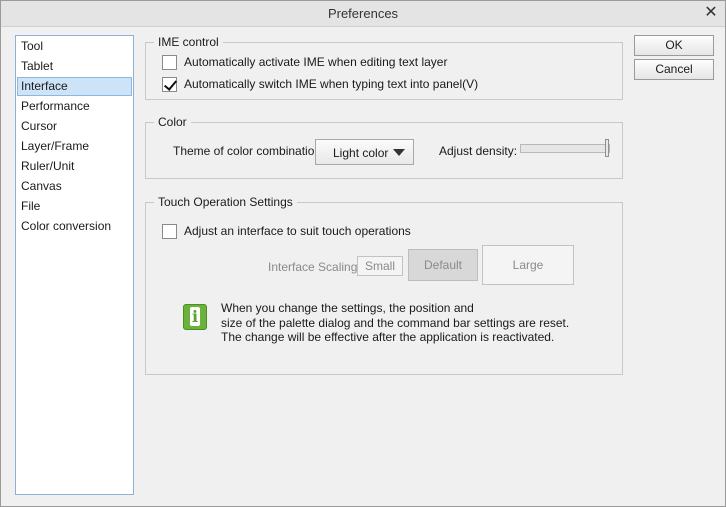 Image resolution: width=726 pixels, height=507 pixels. I want to click on density-slider-thumb, so click(607, 148).